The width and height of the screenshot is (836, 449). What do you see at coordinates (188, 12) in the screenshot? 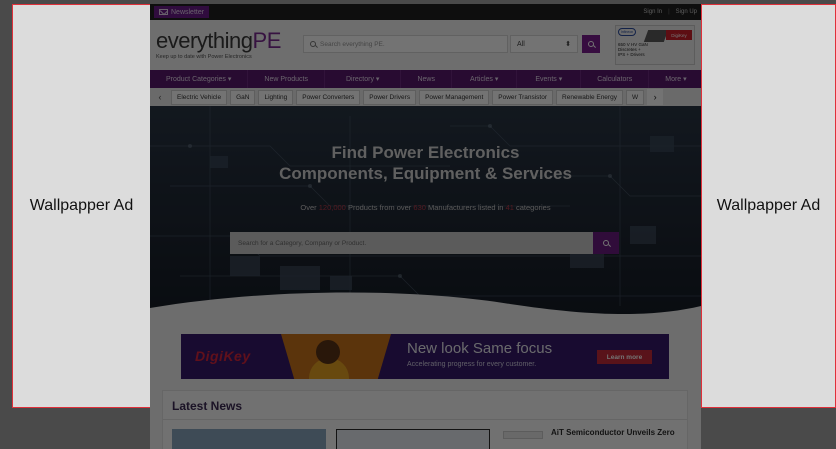
I see `newsletter-label: Newsletter` at bounding box center [188, 12].